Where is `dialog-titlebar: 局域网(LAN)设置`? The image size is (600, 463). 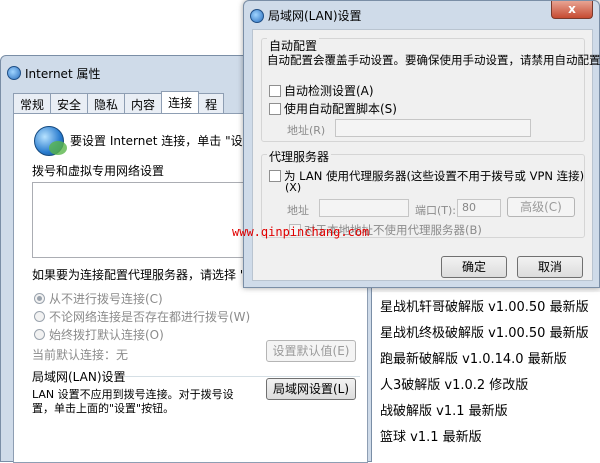
dialog-titlebar: 局域网(LAN)设置 is located at coordinates (306, 15).